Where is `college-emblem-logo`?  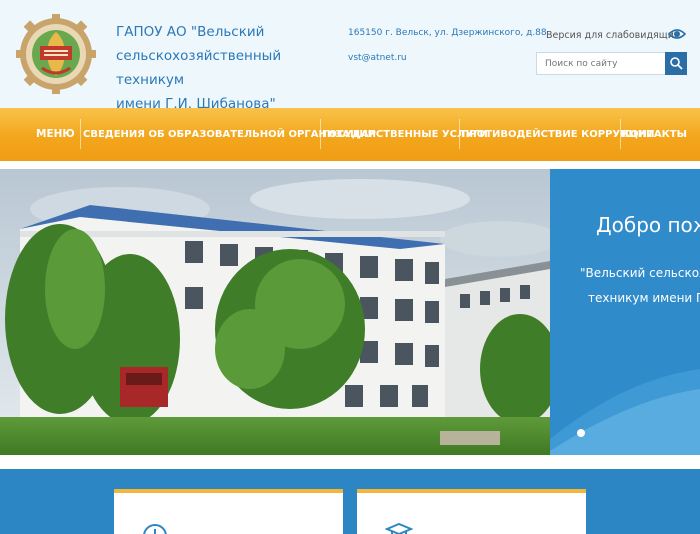 college-emblem-logo is located at coordinates (56, 54).